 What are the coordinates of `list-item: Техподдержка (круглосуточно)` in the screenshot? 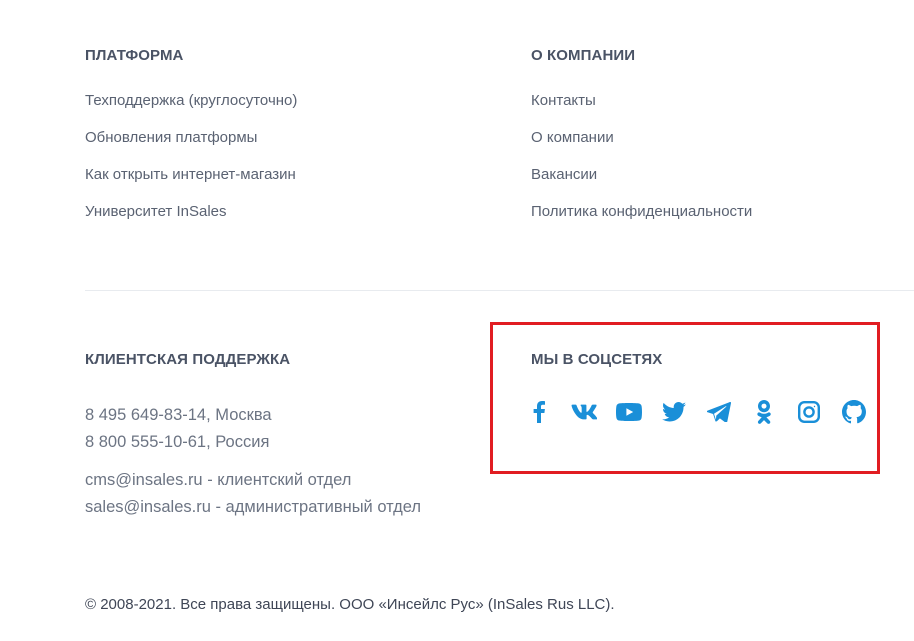 It's located at (191, 109).